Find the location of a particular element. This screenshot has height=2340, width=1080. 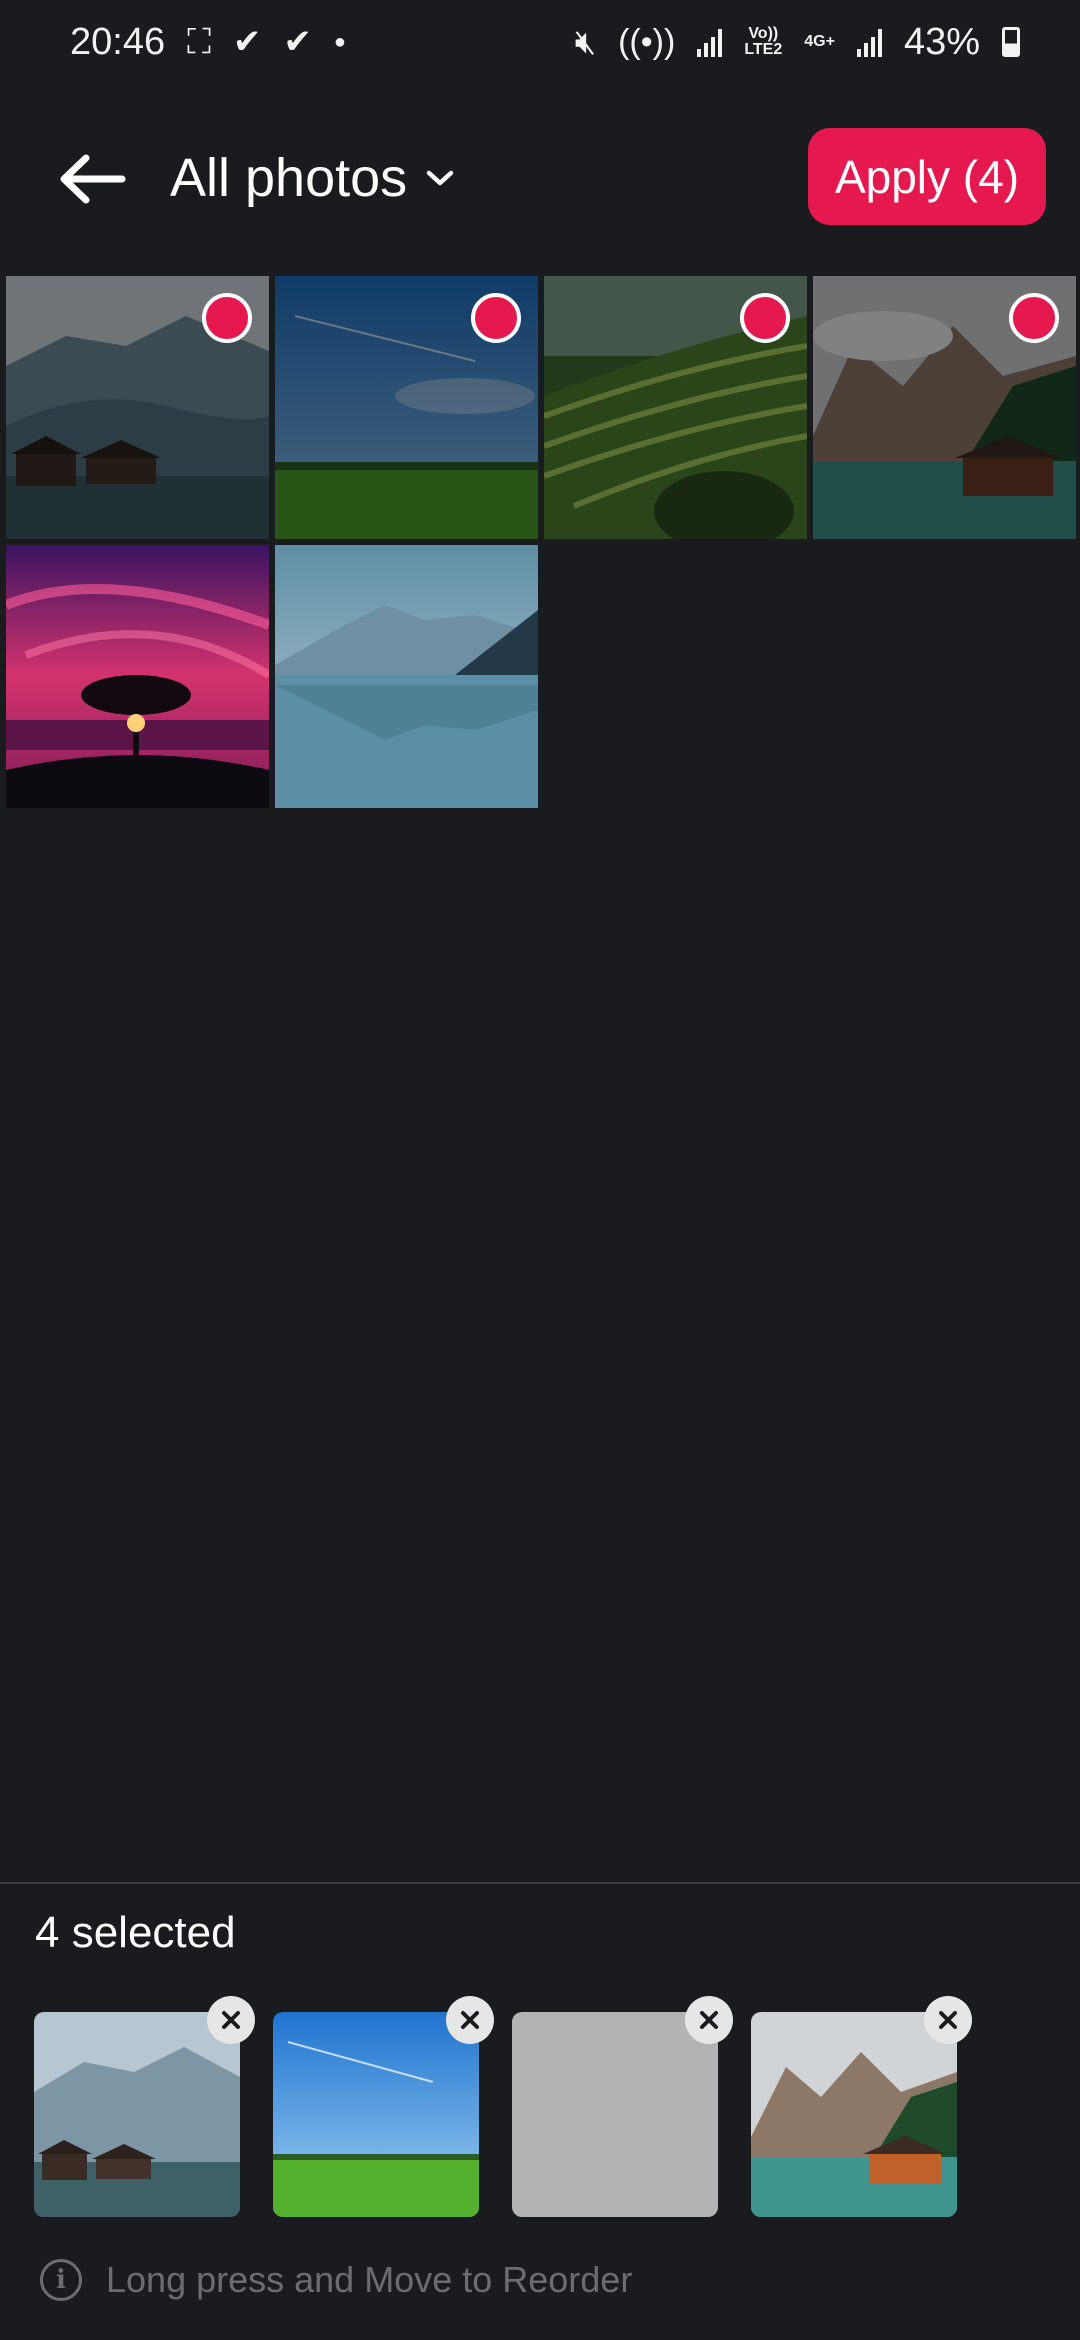

screenshot-frame-icon: ⛶ is located at coordinates (199, 42).